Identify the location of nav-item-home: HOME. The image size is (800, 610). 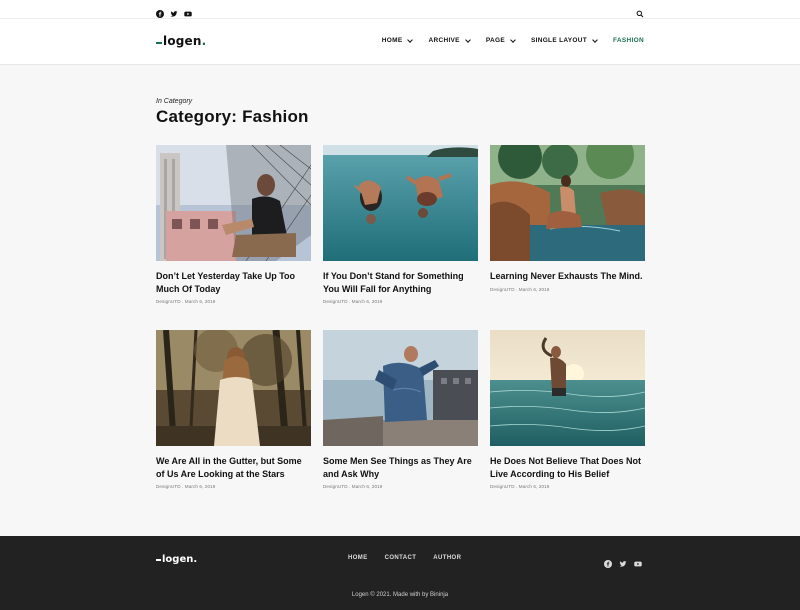
(397, 40).